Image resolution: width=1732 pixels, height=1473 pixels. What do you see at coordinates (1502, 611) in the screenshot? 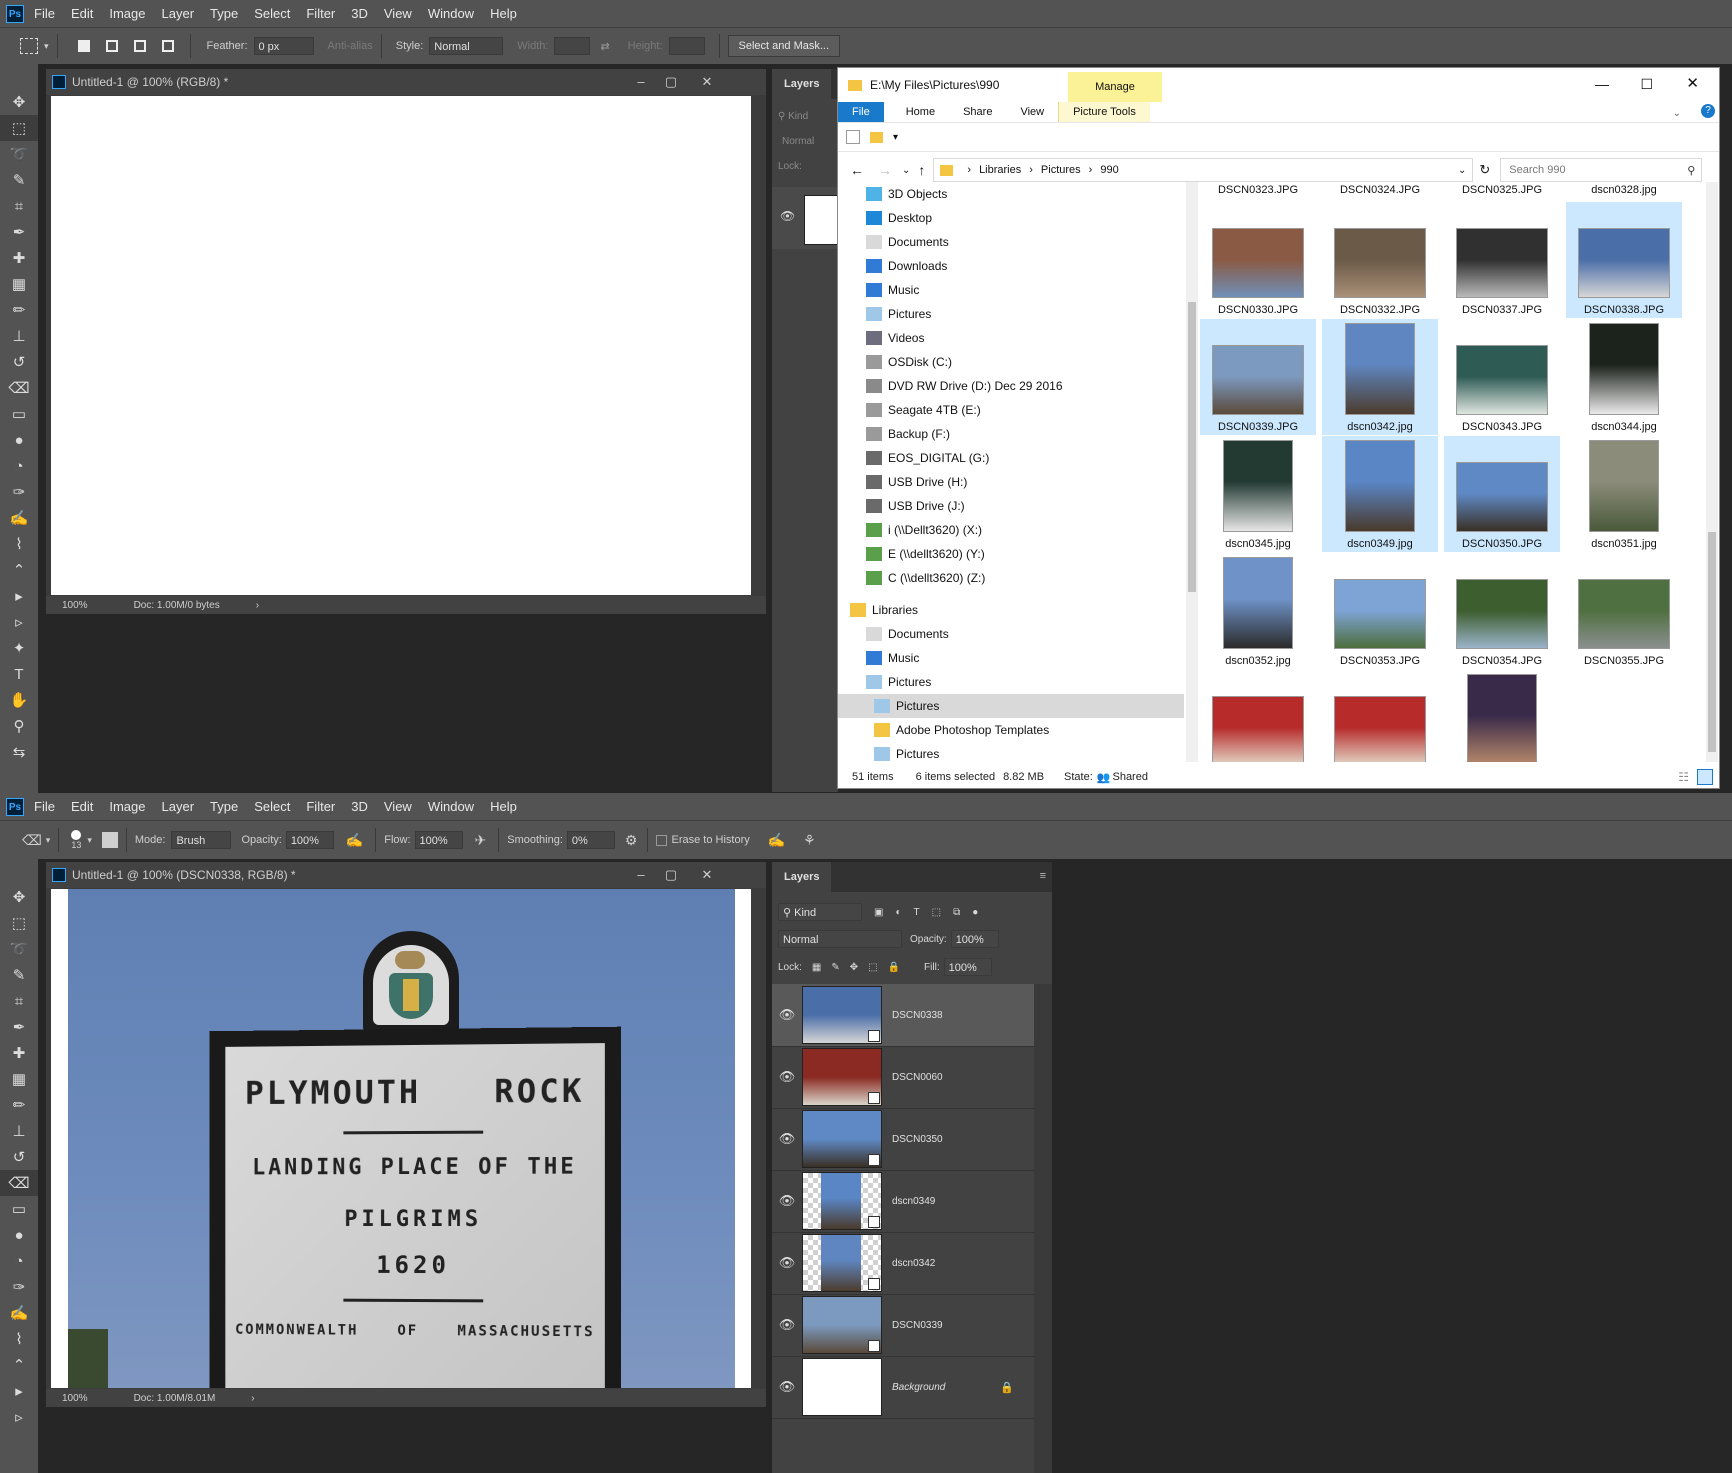
I see `file-thumbnail: DSCN0354.JPG` at bounding box center [1502, 611].